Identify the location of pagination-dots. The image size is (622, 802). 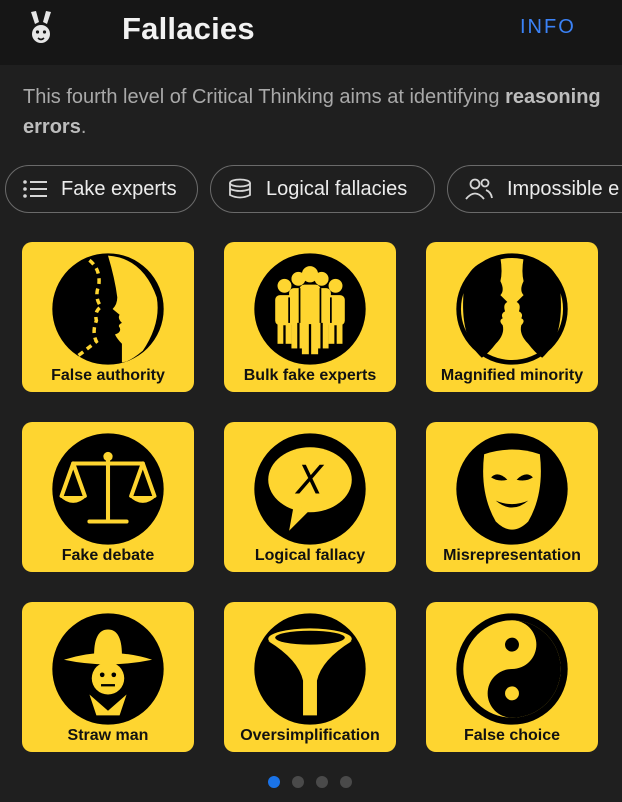
(310, 782).